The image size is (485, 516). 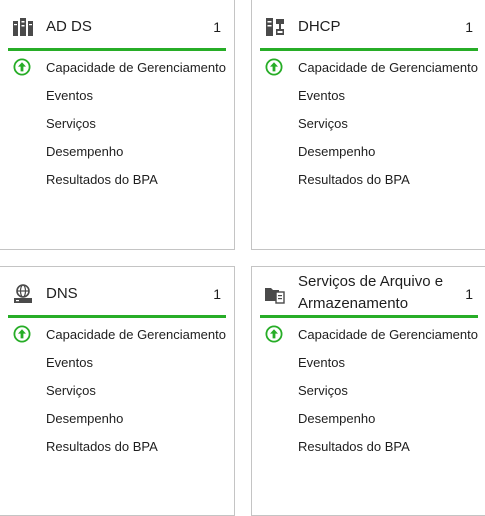 I want to click on folder-server-icon, so click(x=275, y=296).